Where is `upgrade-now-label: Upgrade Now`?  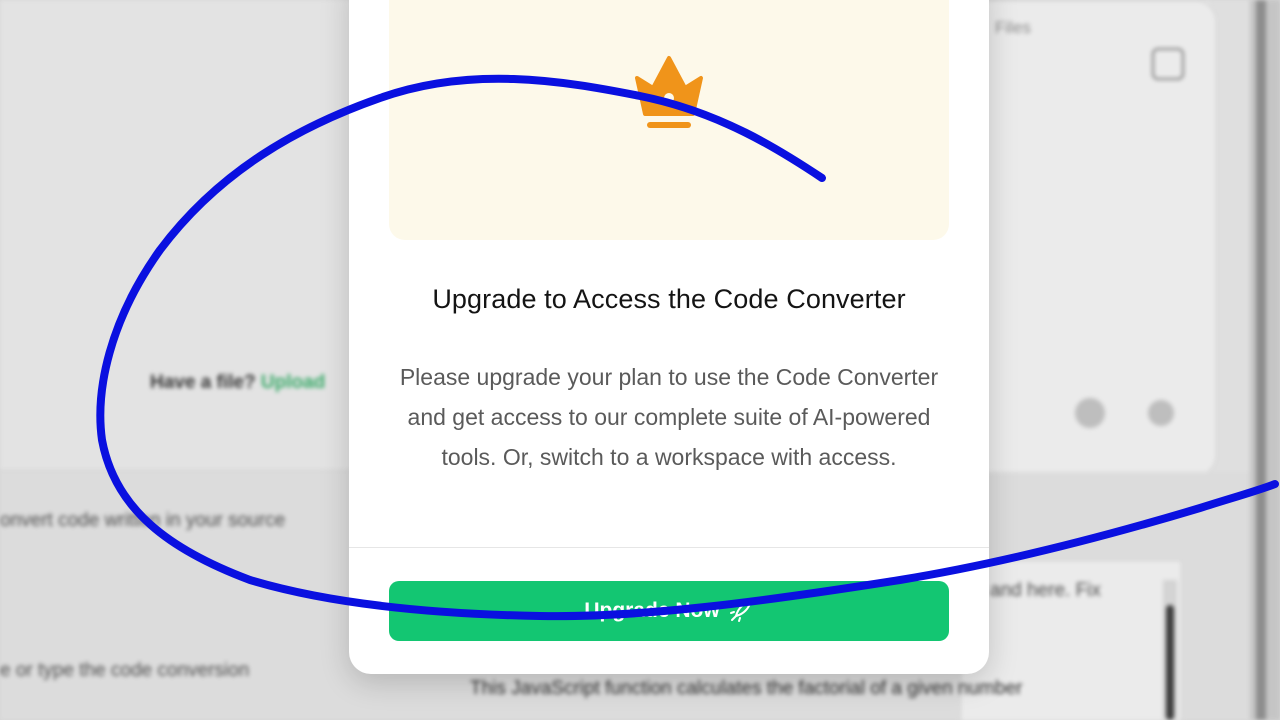
upgrade-now-label: Upgrade Now is located at coordinates (652, 610).